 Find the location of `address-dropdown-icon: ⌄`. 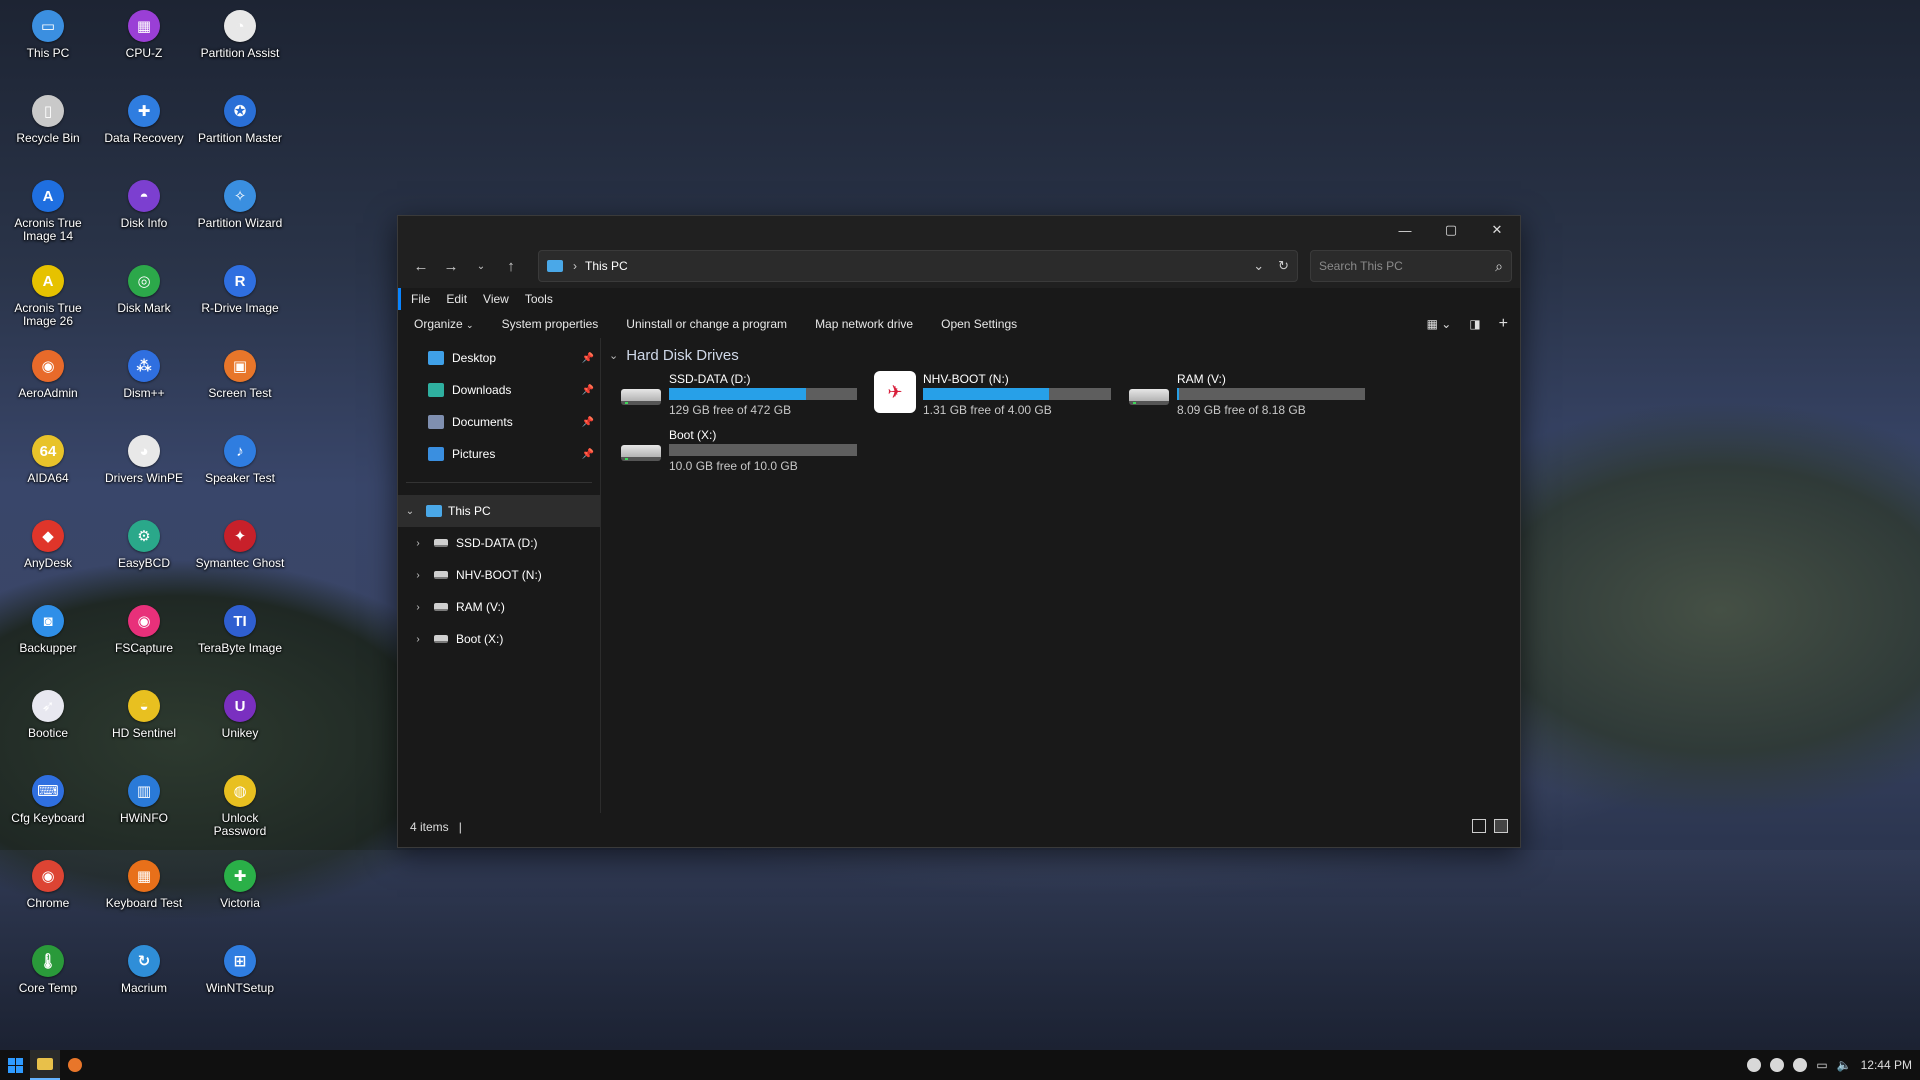

address-dropdown-icon: ⌄ is located at coordinates (1258, 266).